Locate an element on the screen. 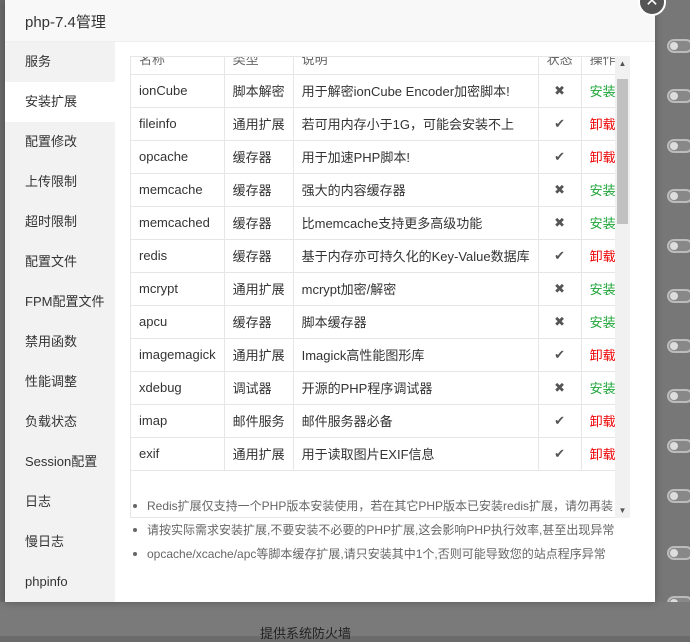 This screenshot has height=642, width=690. table-row: imagemagick 通用扩展 Imagick高性能图形库 ✔ 卸载 is located at coordinates (377, 355).